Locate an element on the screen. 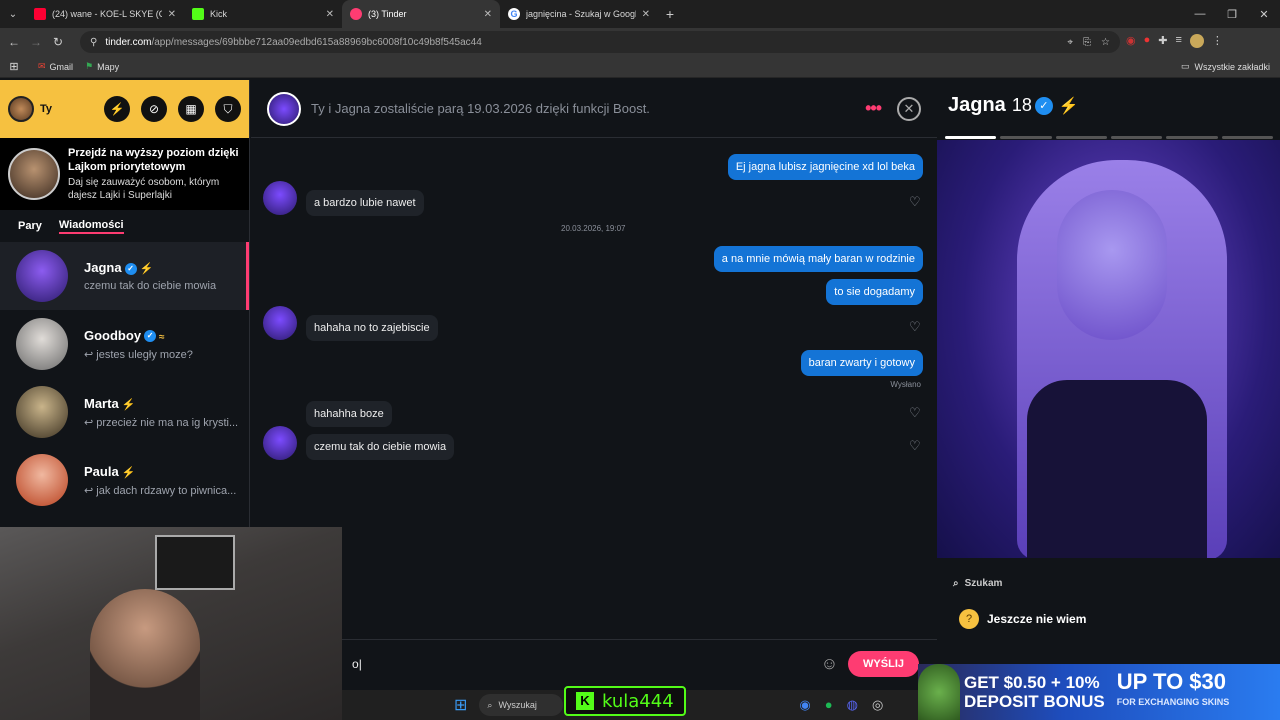 This screenshot has height=720, width=1280. bookmark-gmail: ✉ Gmail is located at coordinates (55, 66).